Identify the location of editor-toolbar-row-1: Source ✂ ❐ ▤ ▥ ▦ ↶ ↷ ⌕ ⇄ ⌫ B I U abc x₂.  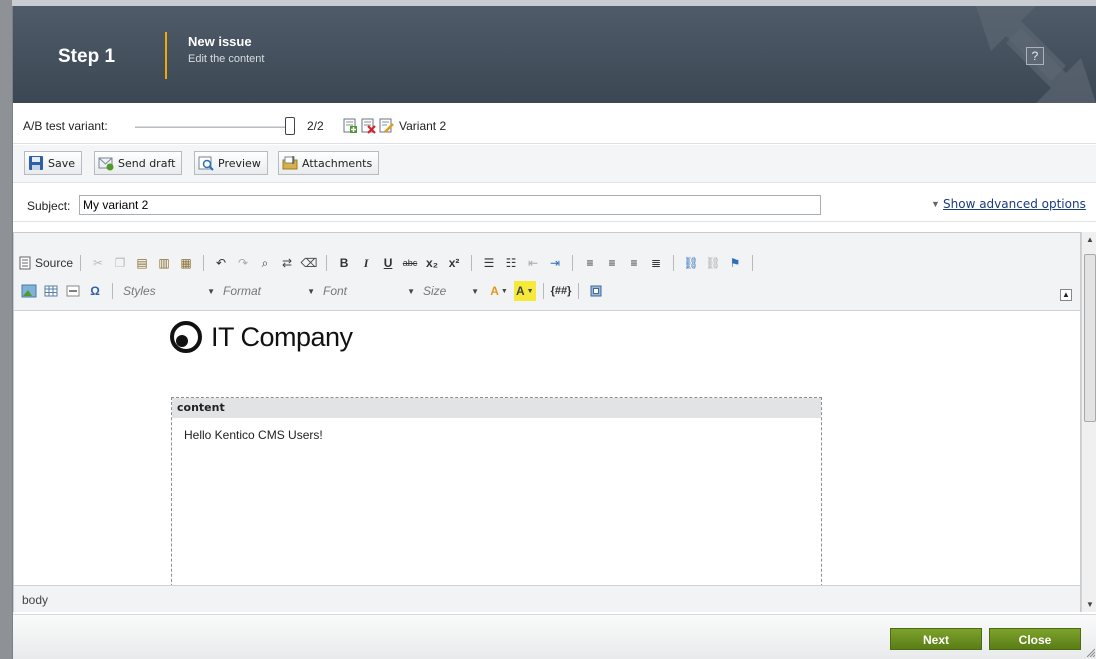
(388, 263).